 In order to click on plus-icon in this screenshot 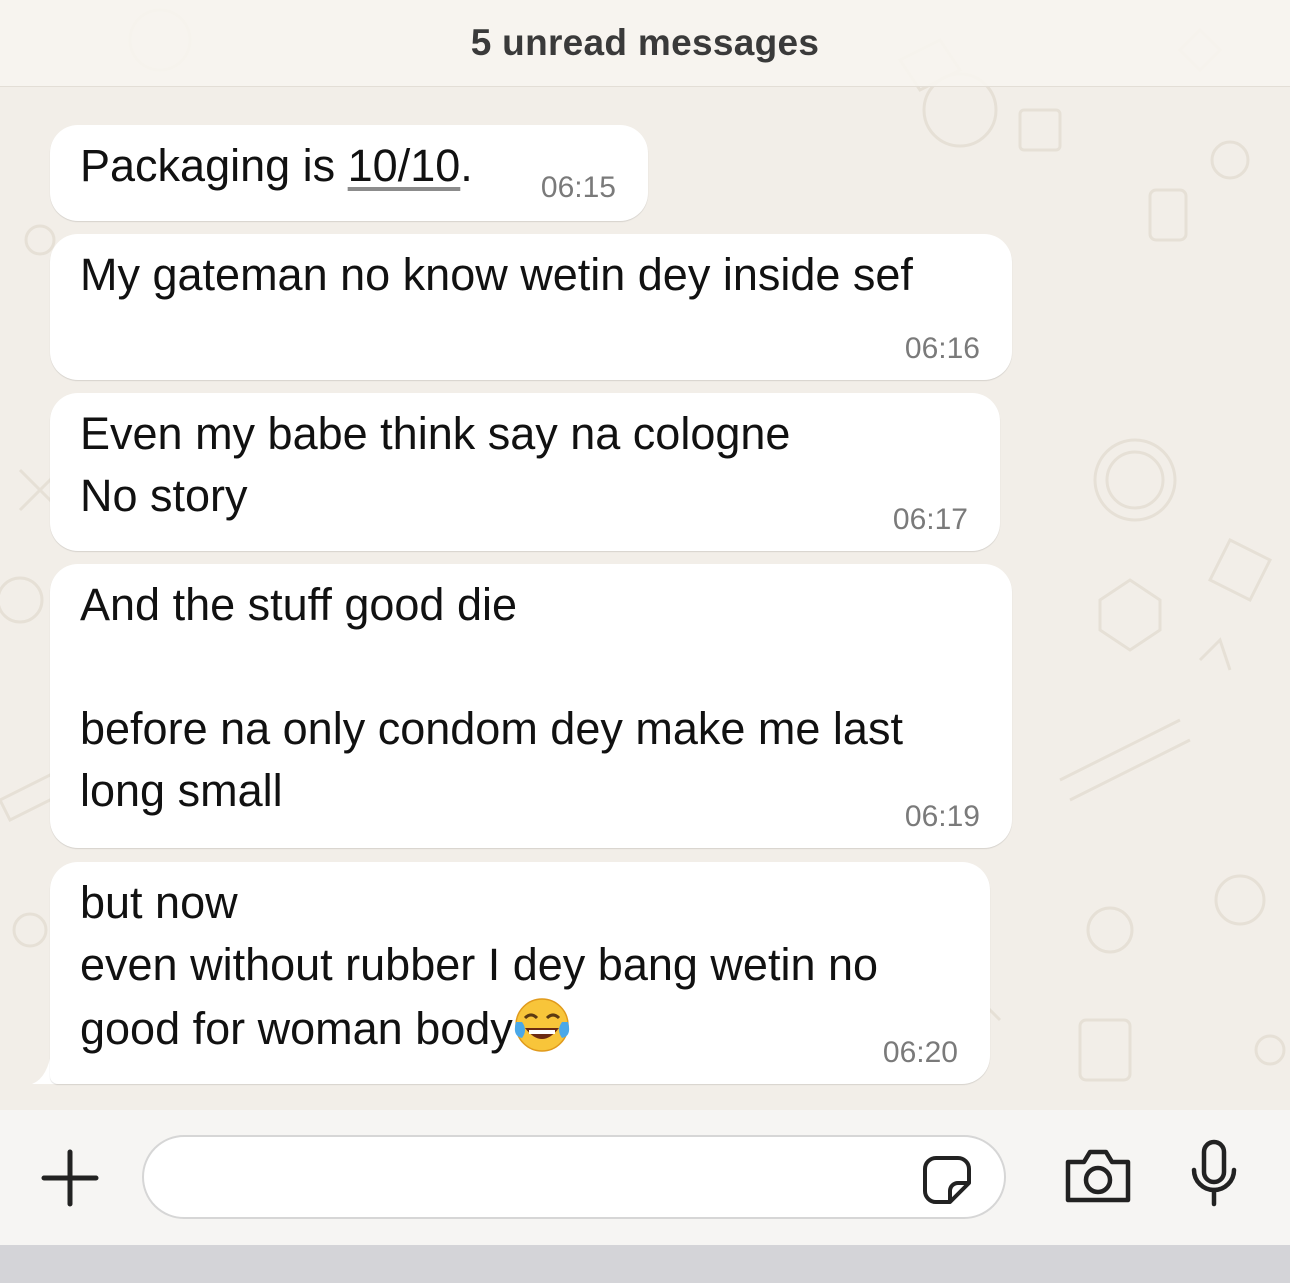, I will do `click(70, 1178)`.